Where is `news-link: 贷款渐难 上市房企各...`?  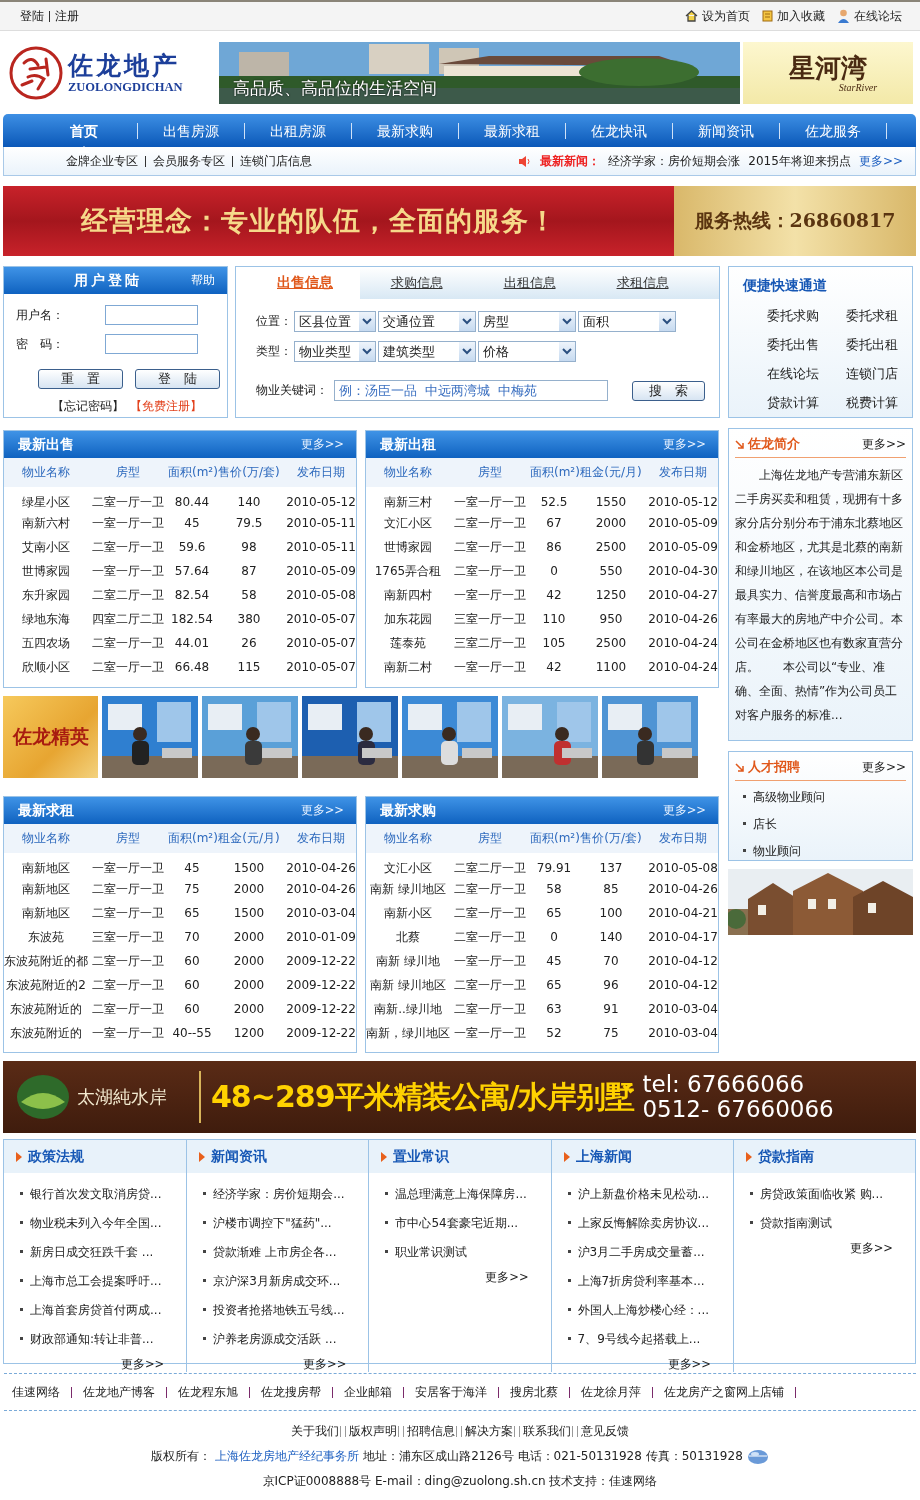
news-link: 贷款渐难 上市房企各... is located at coordinates (285, 1252).